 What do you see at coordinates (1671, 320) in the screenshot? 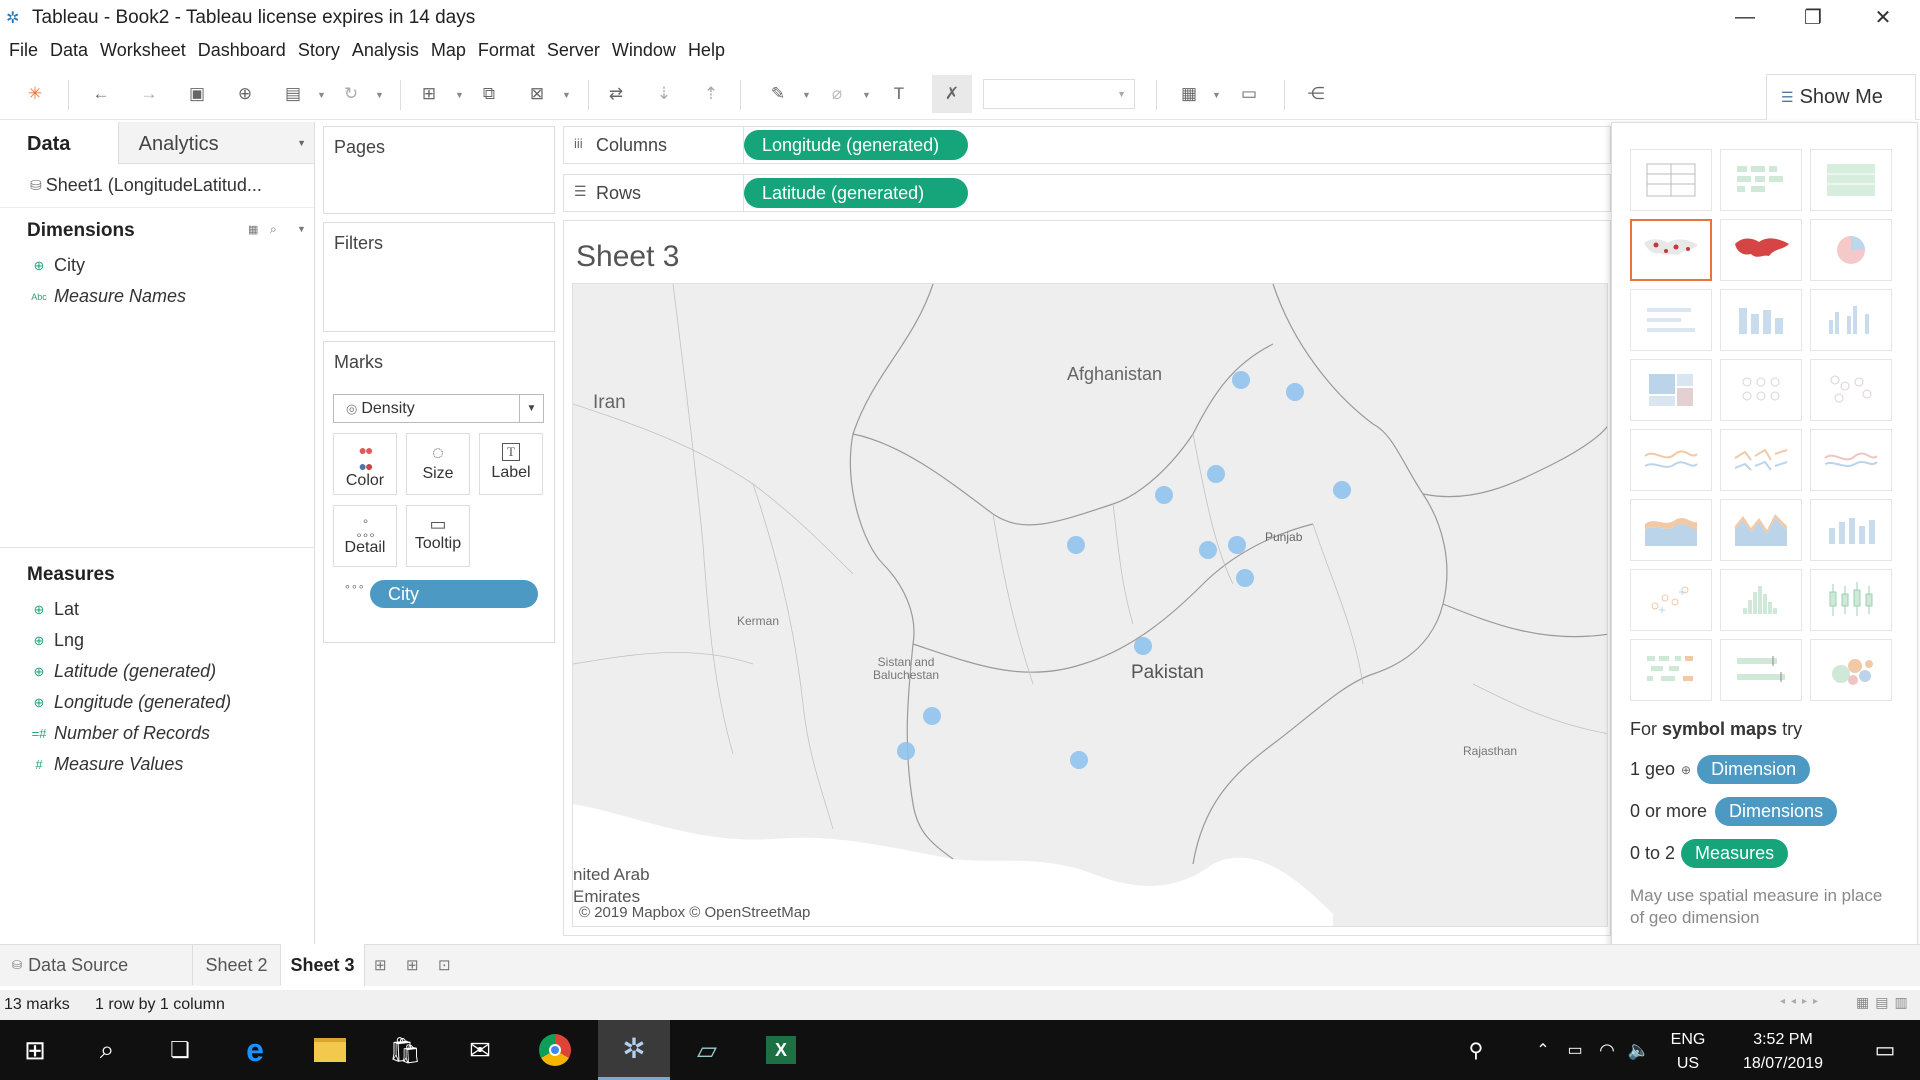
I see `chart-option-horizontal-bars` at bounding box center [1671, 320].